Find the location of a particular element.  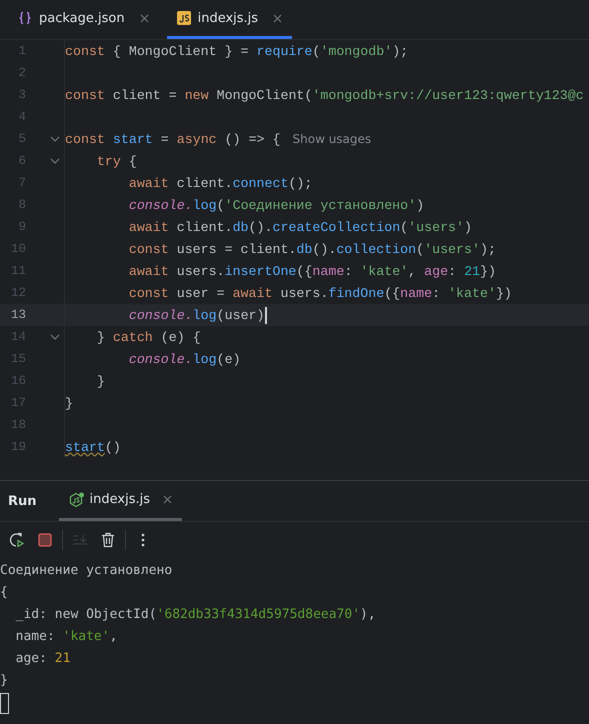

code-line: const users = client.db().collection('users'); is located at coordinates (312, 249).